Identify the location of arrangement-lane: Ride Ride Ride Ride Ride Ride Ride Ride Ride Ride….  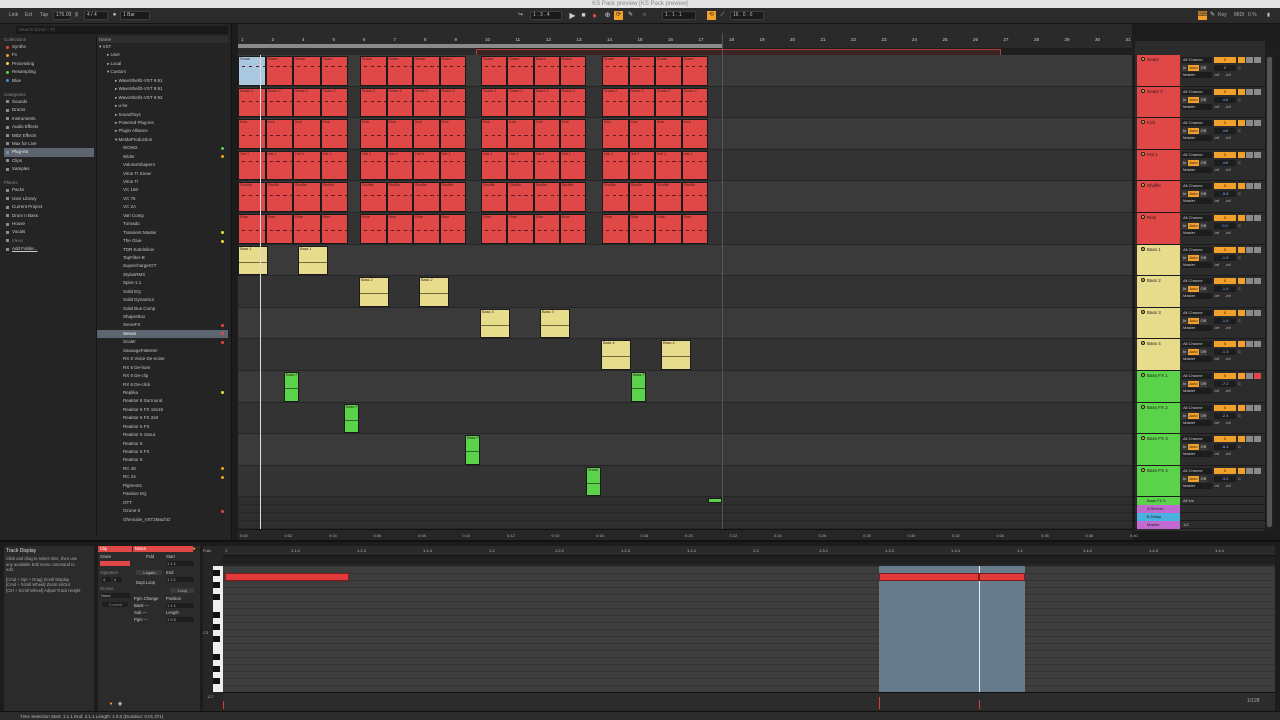
(685, 229).